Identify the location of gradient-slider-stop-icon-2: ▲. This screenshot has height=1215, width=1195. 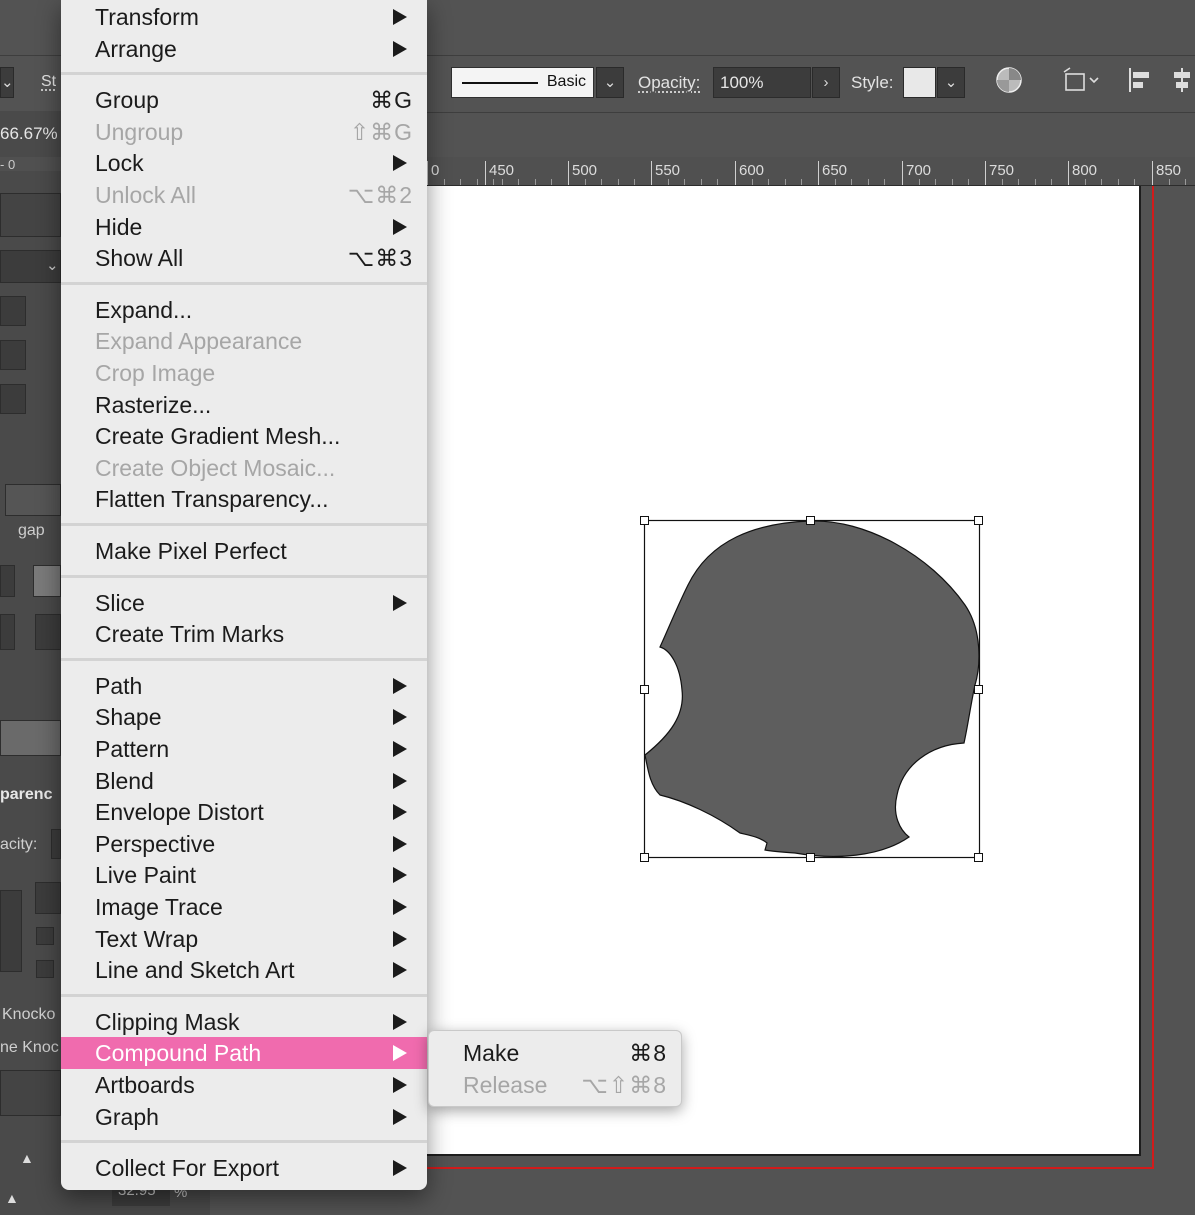
(12, 1198).